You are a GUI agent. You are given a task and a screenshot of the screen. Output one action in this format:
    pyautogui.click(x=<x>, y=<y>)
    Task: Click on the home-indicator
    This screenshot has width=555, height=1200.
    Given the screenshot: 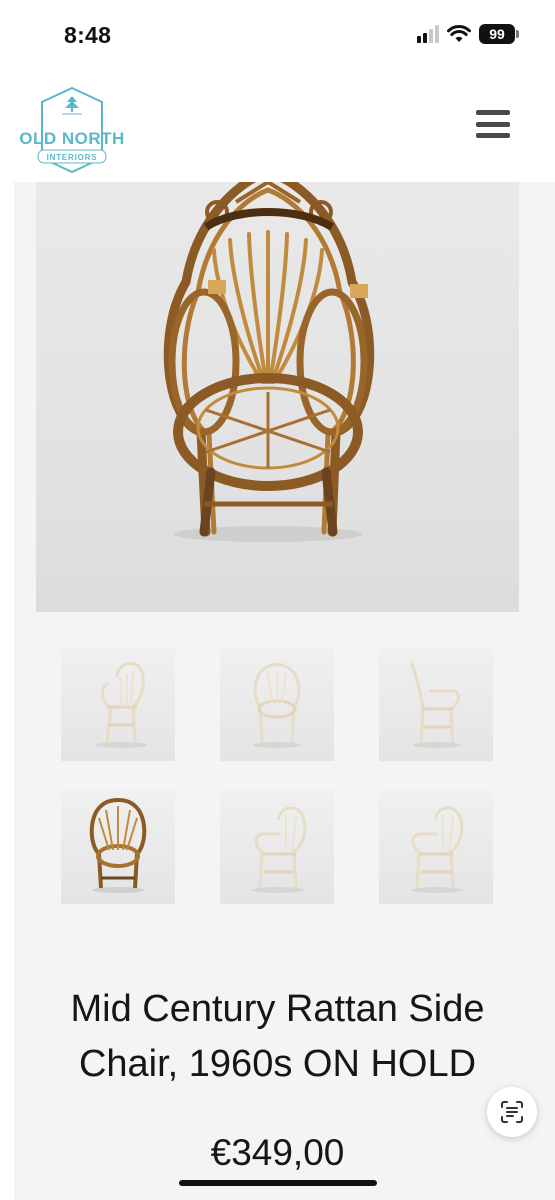 What is the action you would take?
    pyautogui.click(x=278, y=1183)
    